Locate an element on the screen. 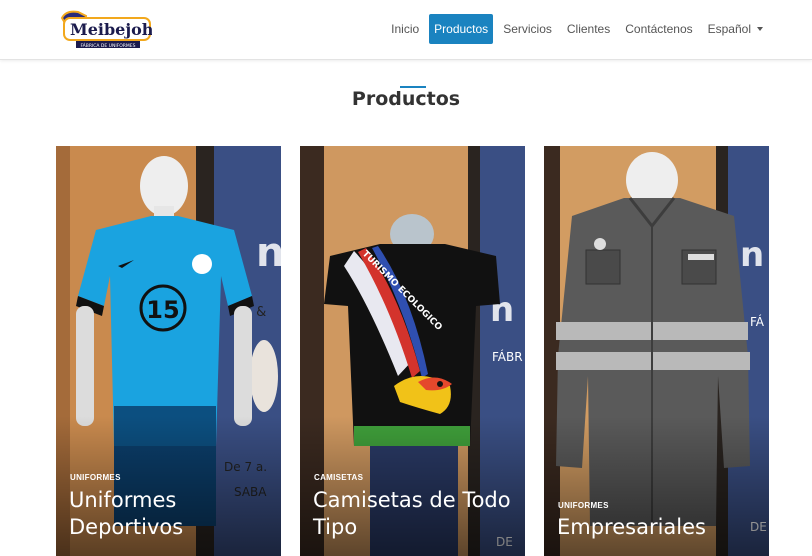 The height and width of the screenshot is (556, 812). svg-text: 15 is located at coordinates (162, 310).